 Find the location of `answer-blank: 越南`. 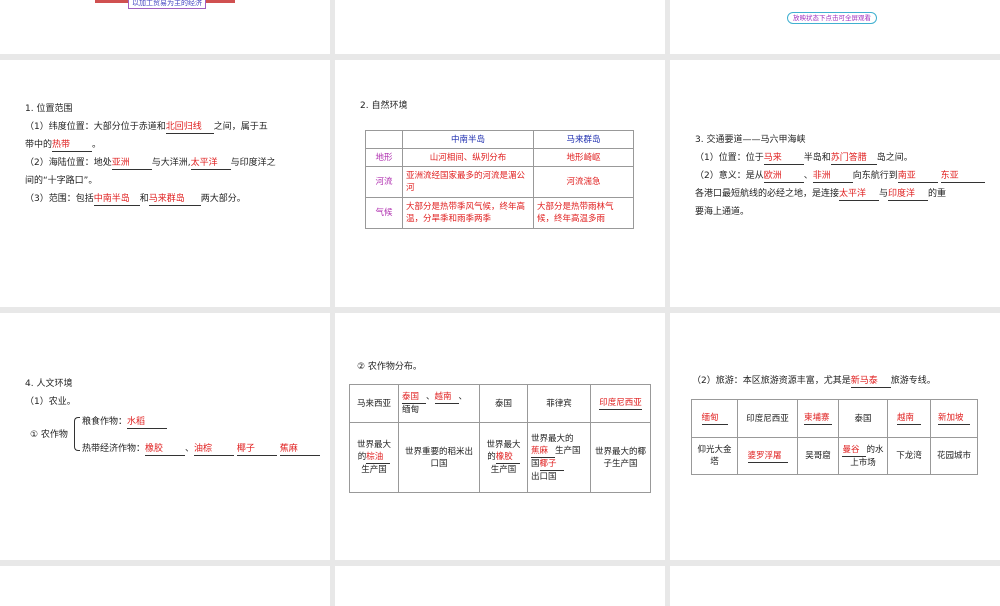

answer-blank: 越南 is located at coordinates (446, 398).